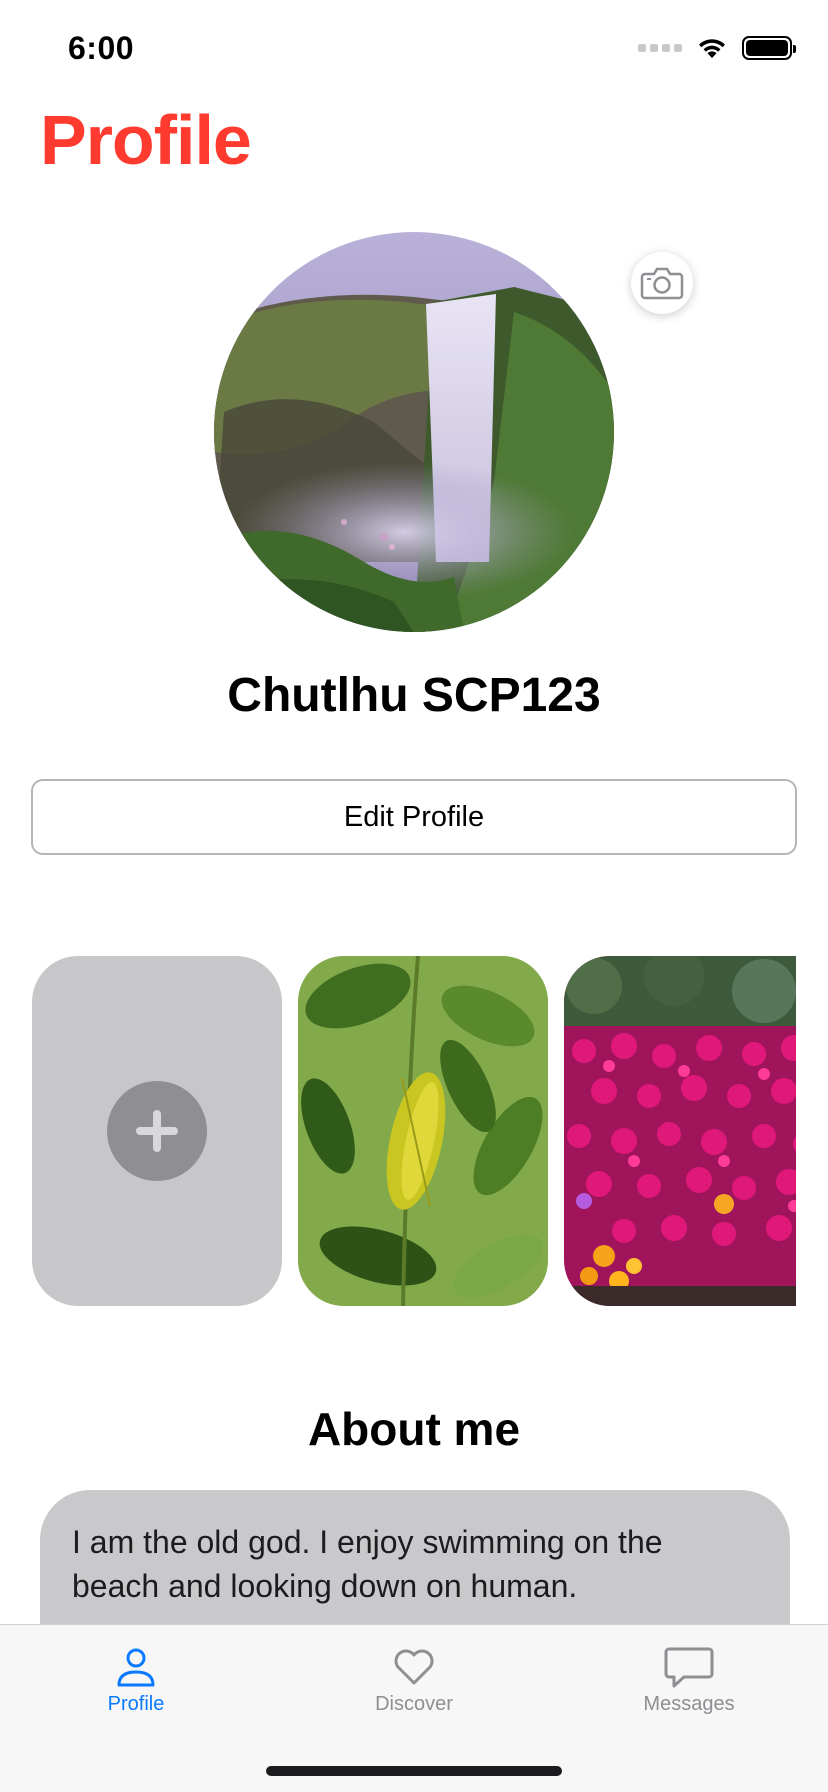 This screenshot has height=1792, width=828. What do you see at coordinates (689, 1704) in the screenshot?
I see `tab-messages-label: Messages` at bounding box center [689, 1704].